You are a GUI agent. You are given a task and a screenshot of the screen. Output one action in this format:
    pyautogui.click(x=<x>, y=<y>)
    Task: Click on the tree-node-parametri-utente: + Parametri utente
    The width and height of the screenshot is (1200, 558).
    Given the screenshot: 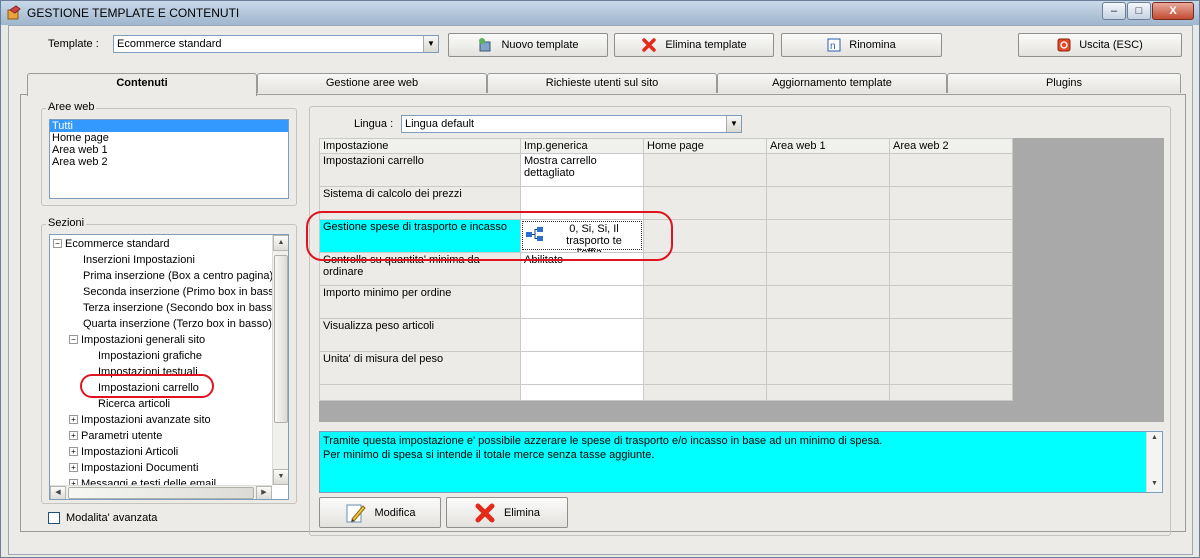 What is the action you would take?
    pyautogui.click(x=115, y=436)
    